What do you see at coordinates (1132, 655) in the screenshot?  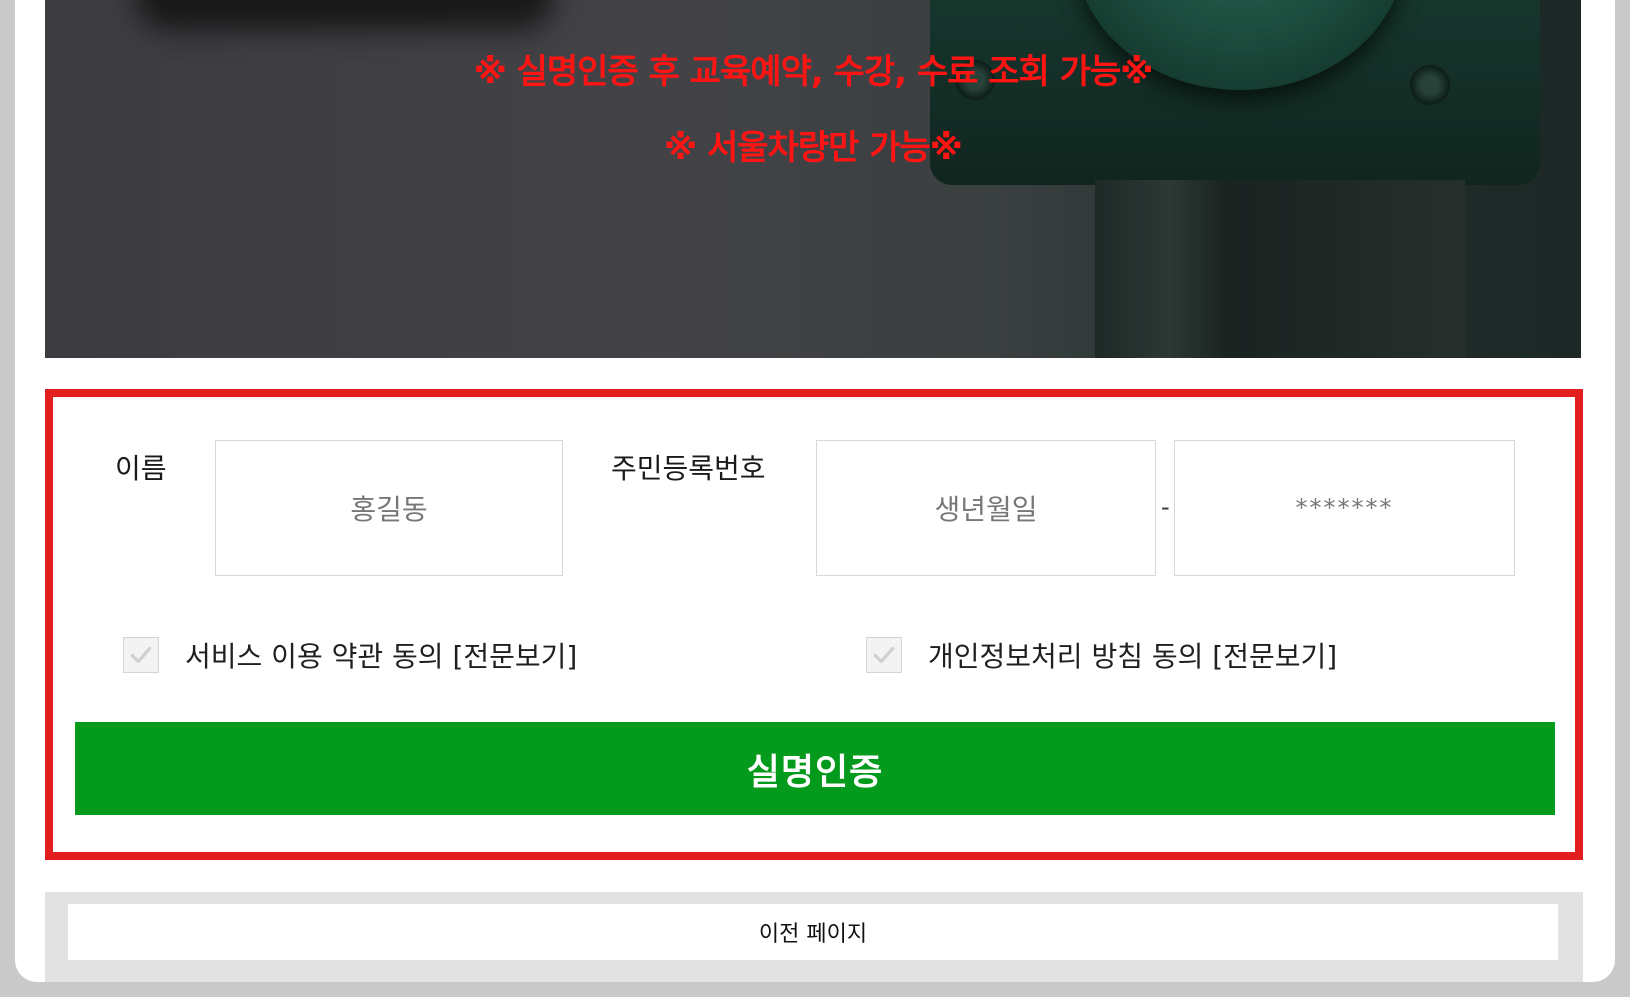 I see `agree-privacy-label: 개인정보처리 방침 동의 [전문보기]` at bounding box center [1132, 655].